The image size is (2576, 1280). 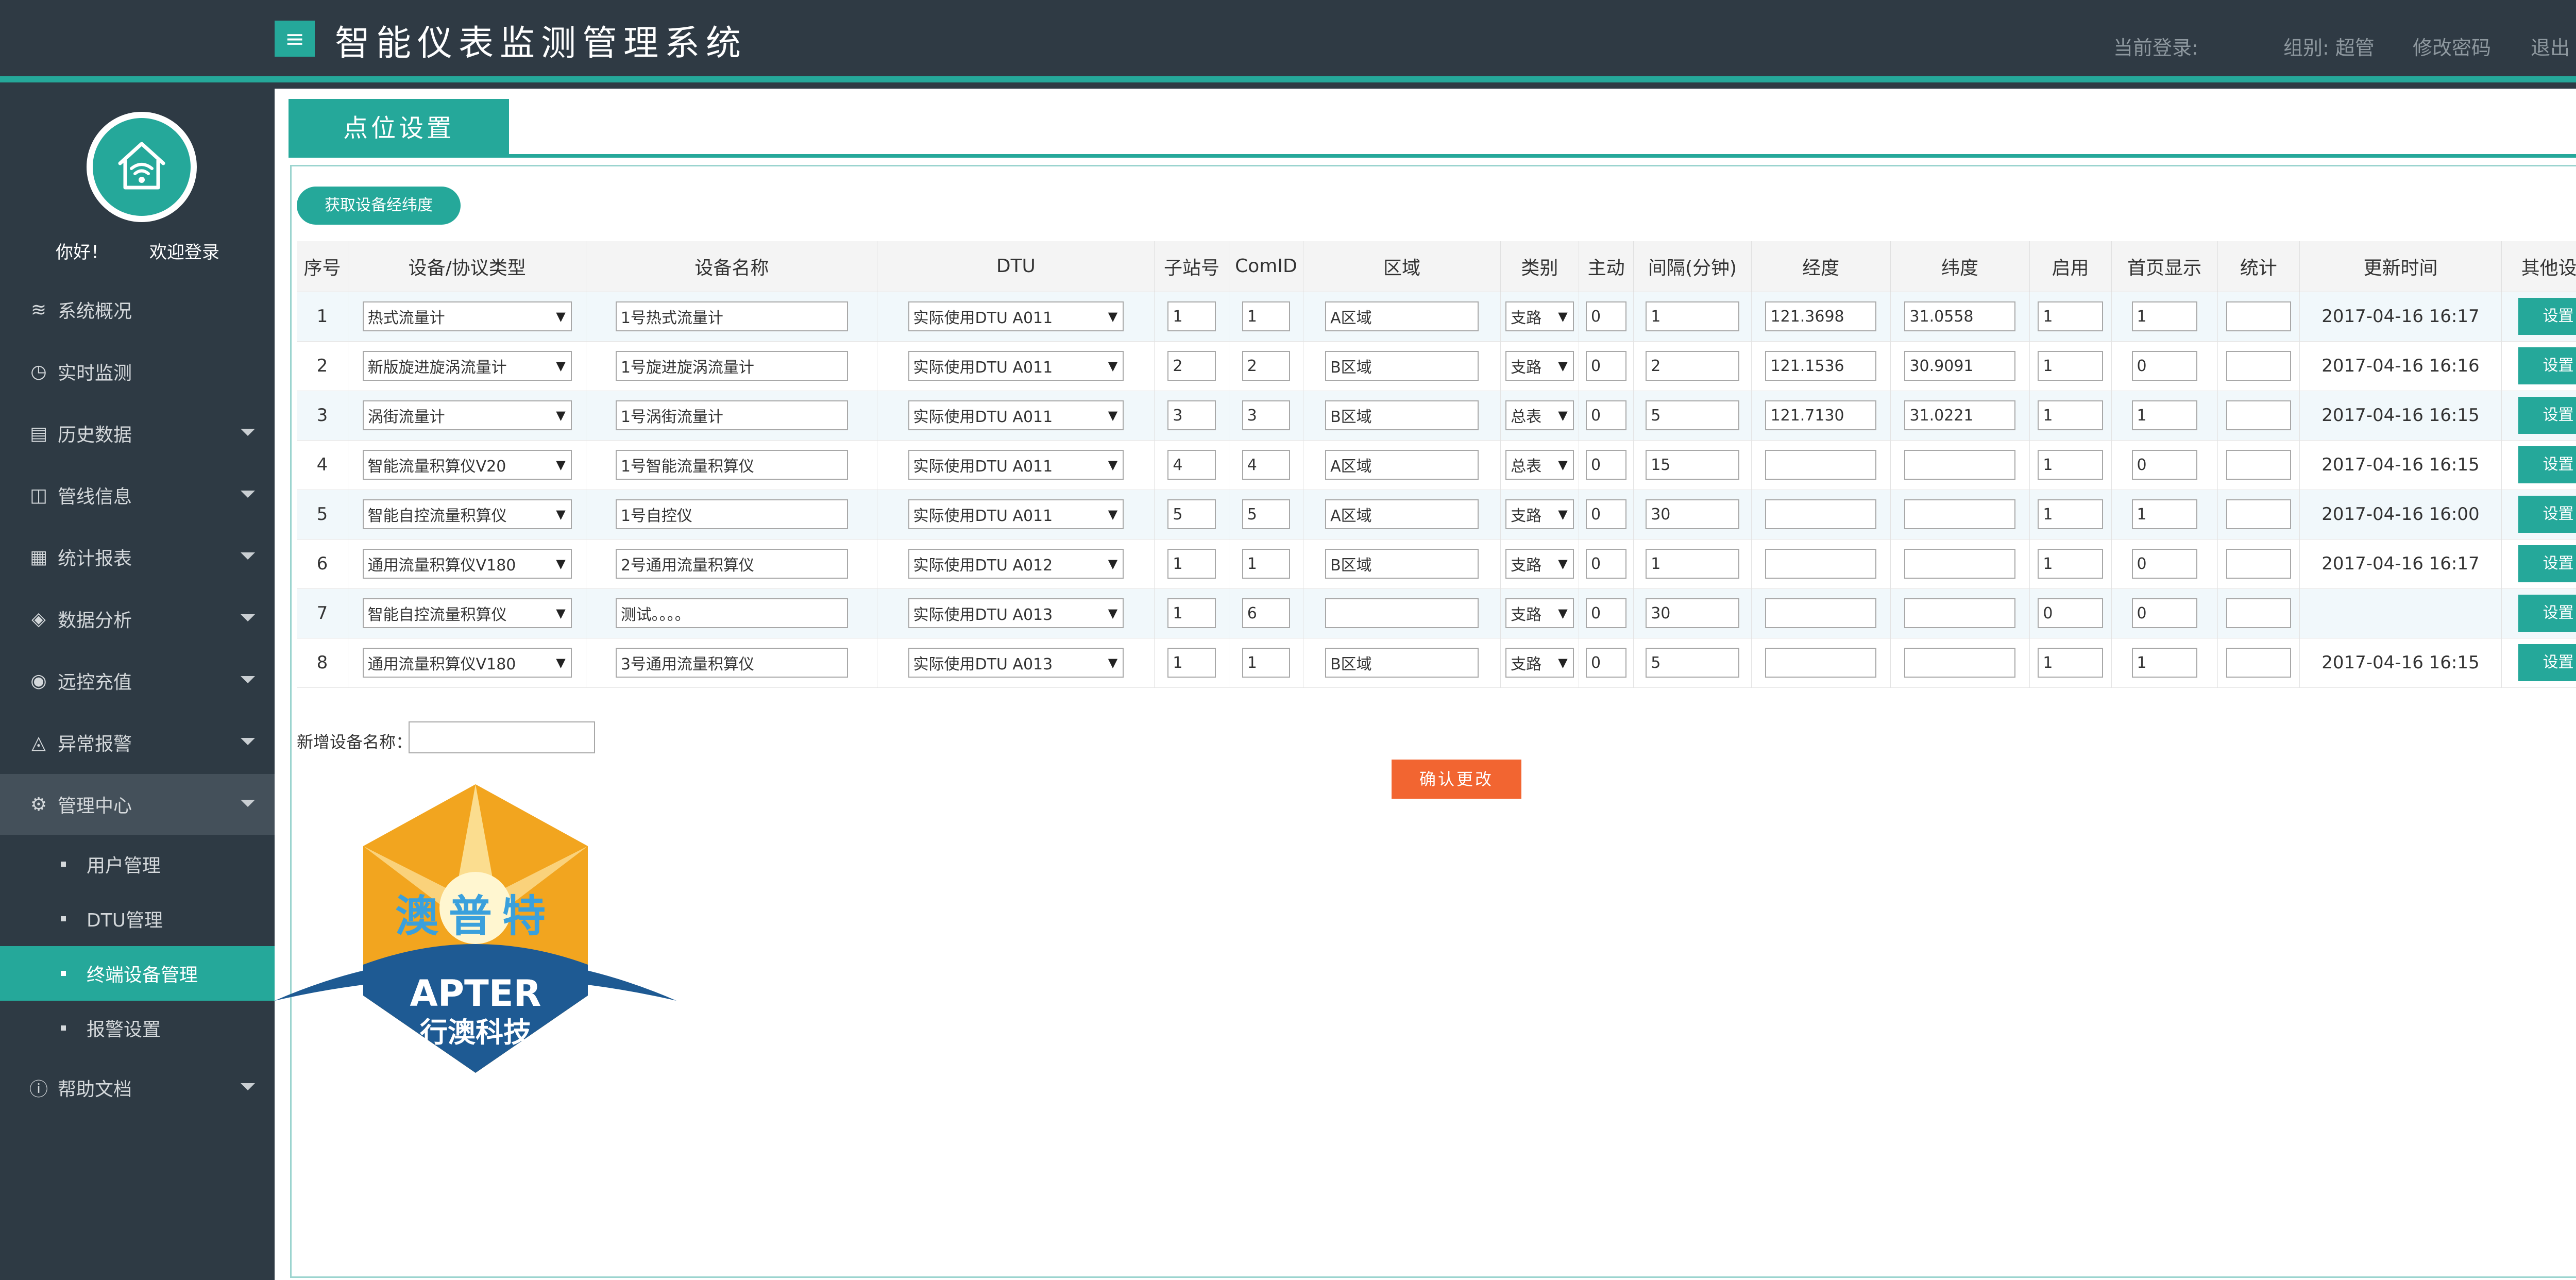 I want to click on device-type-select: 智能流量积算仪V20 ▼, so click(x=467, y=465).